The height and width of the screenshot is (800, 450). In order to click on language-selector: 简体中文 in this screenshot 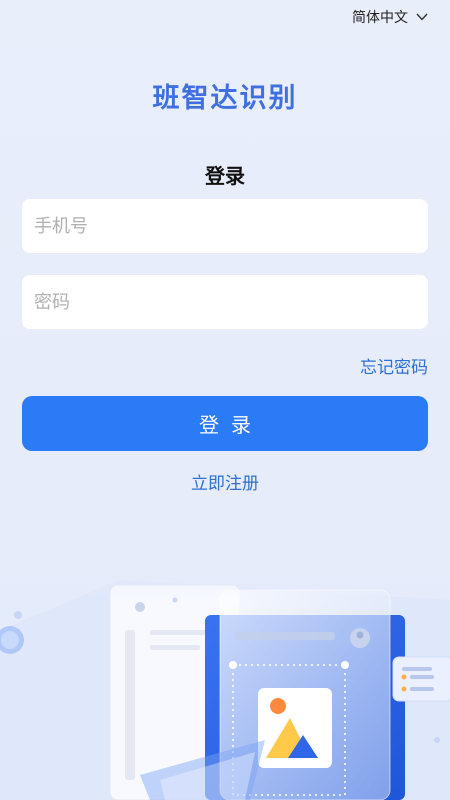, I will do `click(390, 17)`.